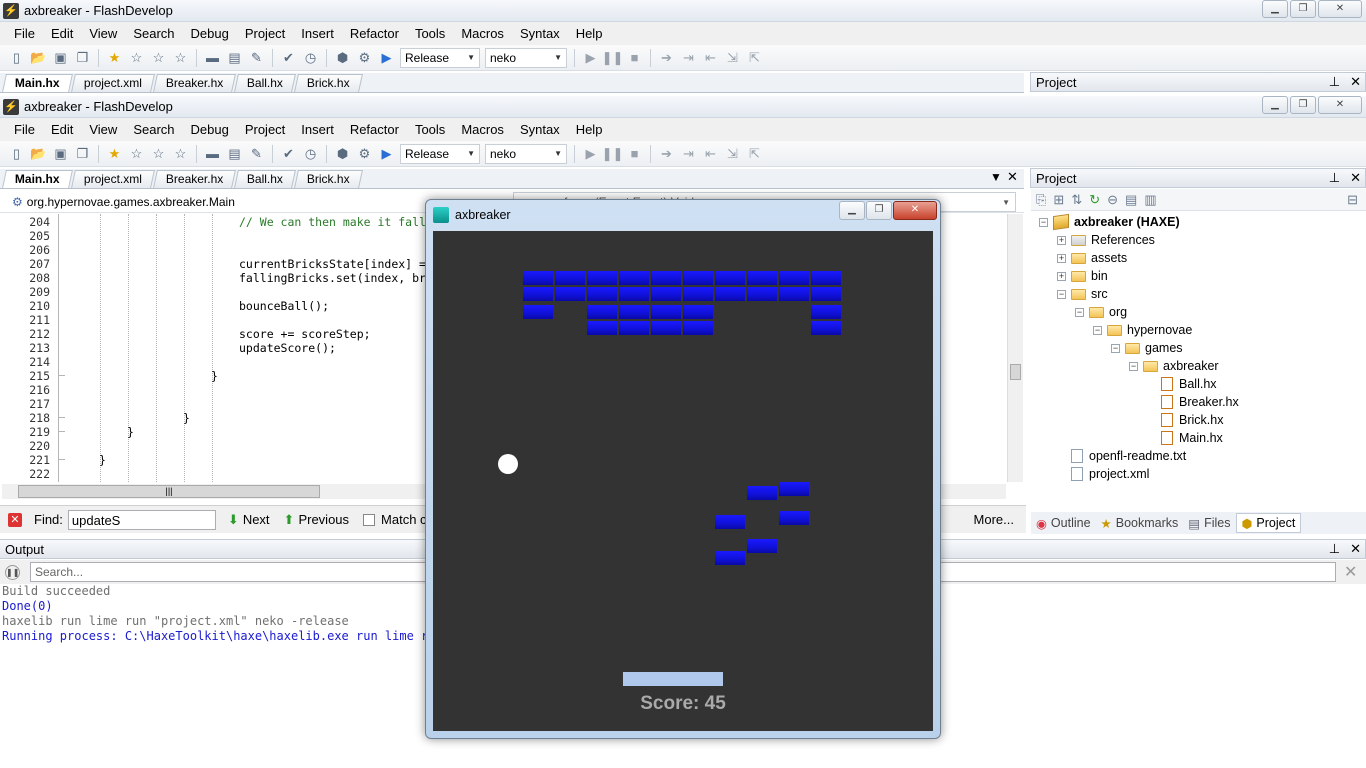 The height and width of the screenshot is (768, 1366). What do you see at coordinates (82, 153) in the screenshot?
I see `save-all-icon: ❐` at bounding box center [82, 153].